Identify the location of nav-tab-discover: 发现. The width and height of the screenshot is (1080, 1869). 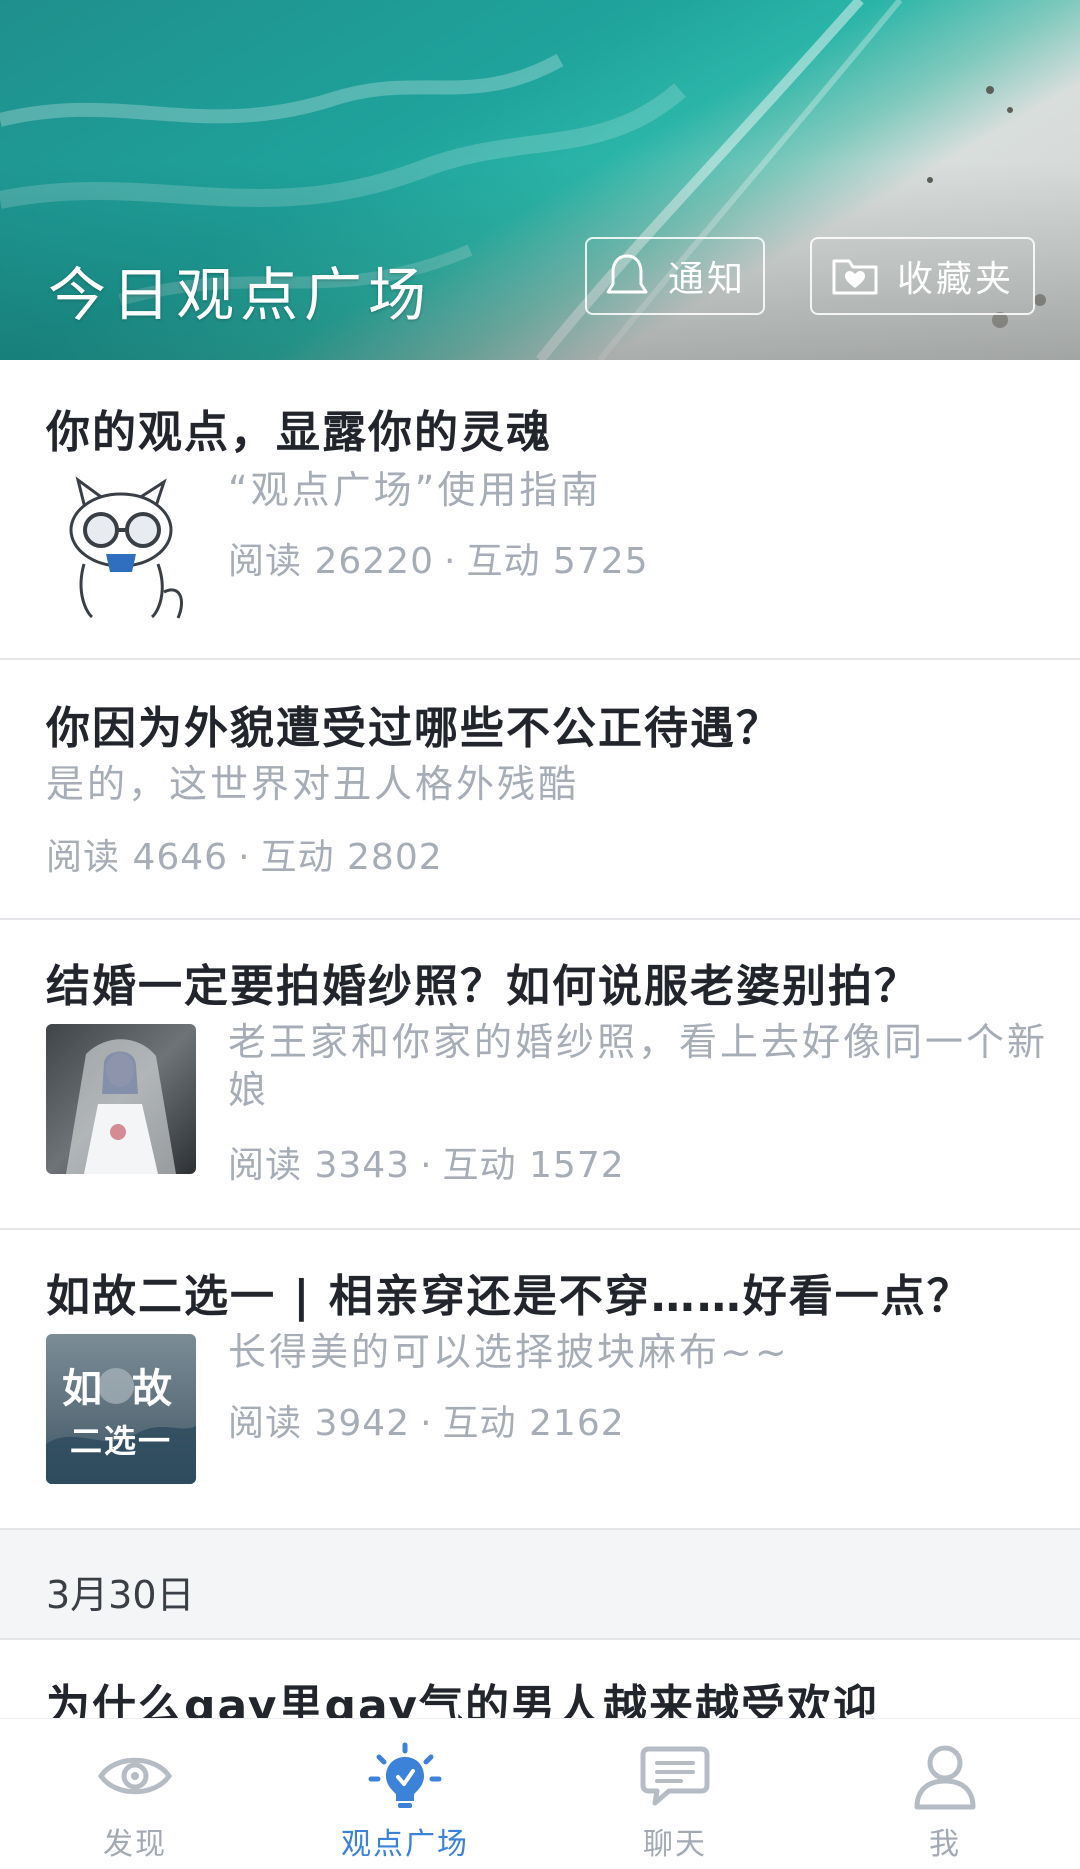
(135, 1794).